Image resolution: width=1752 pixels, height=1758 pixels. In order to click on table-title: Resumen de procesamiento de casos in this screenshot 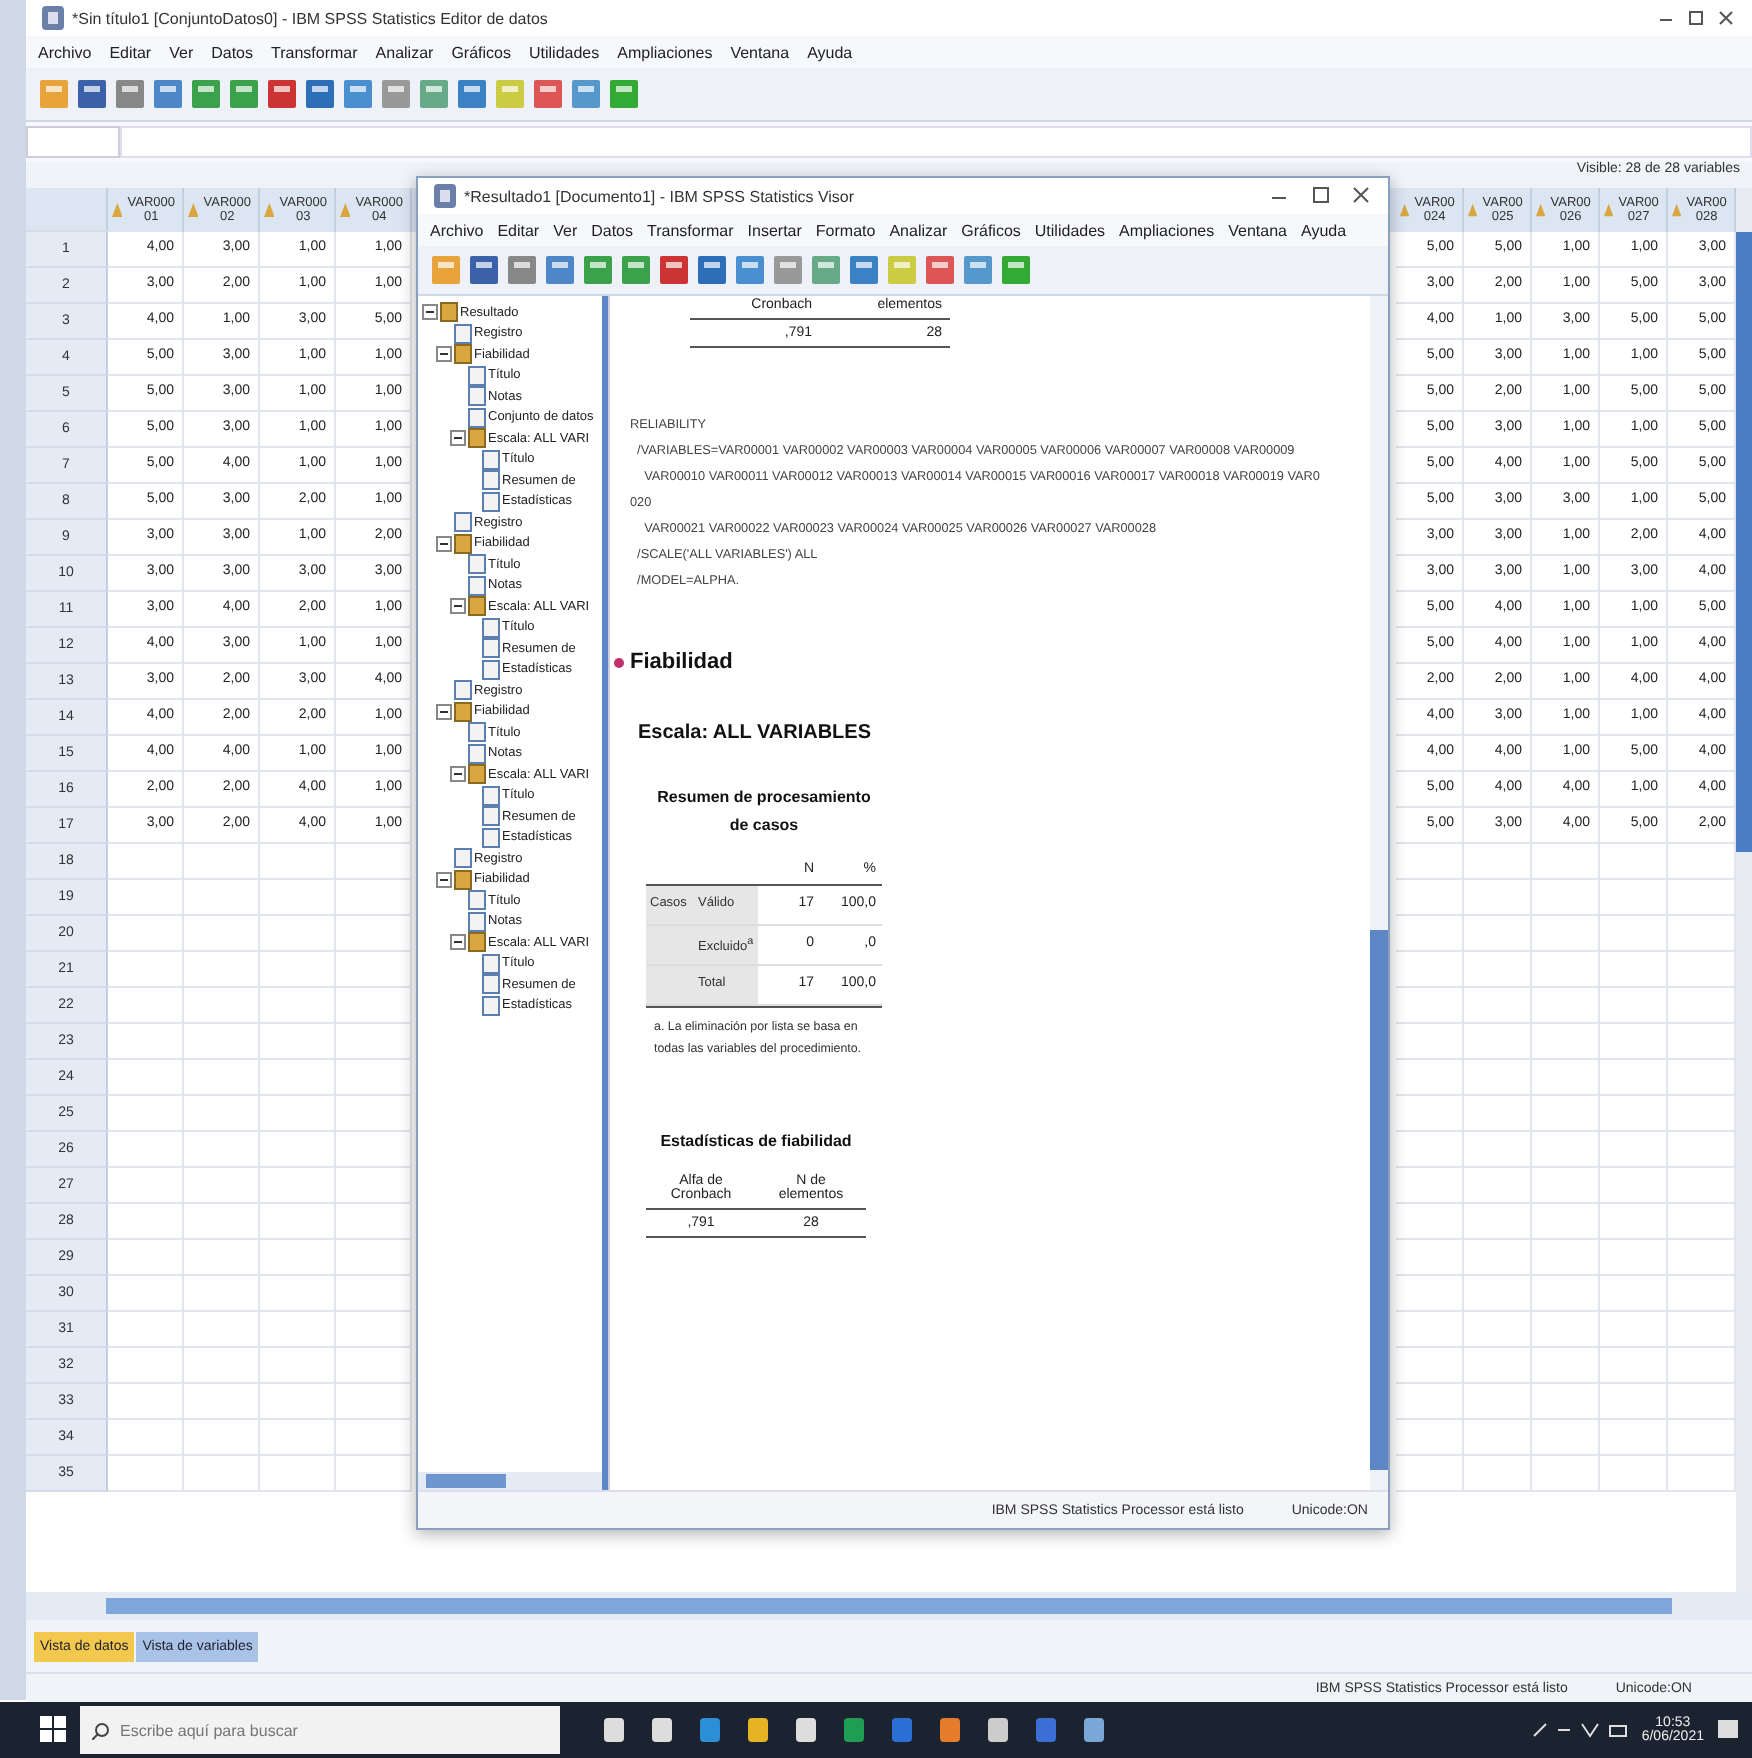, I will do `click(764, 812)`.